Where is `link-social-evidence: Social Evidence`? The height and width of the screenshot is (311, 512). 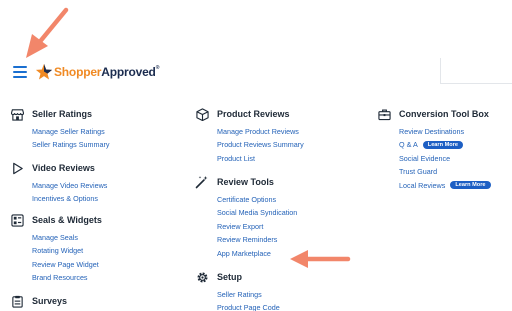
link-social-evidence: Social Evidence is located at coordinates (445, 158).